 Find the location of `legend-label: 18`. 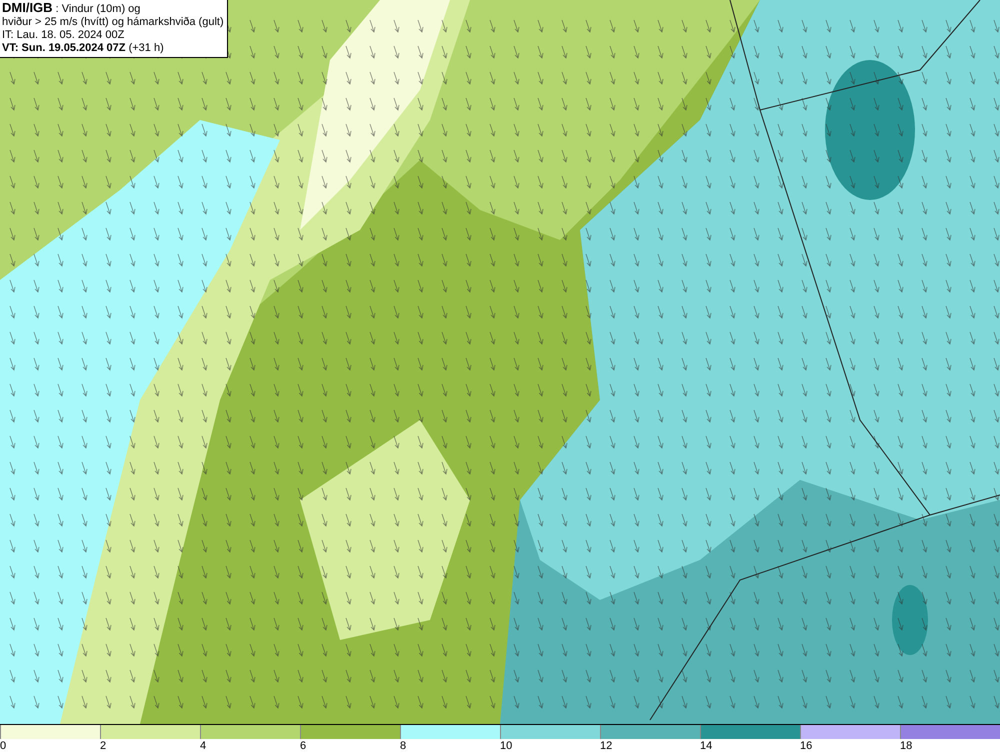

legend-label: 18 is located at coordinates (906, 746).